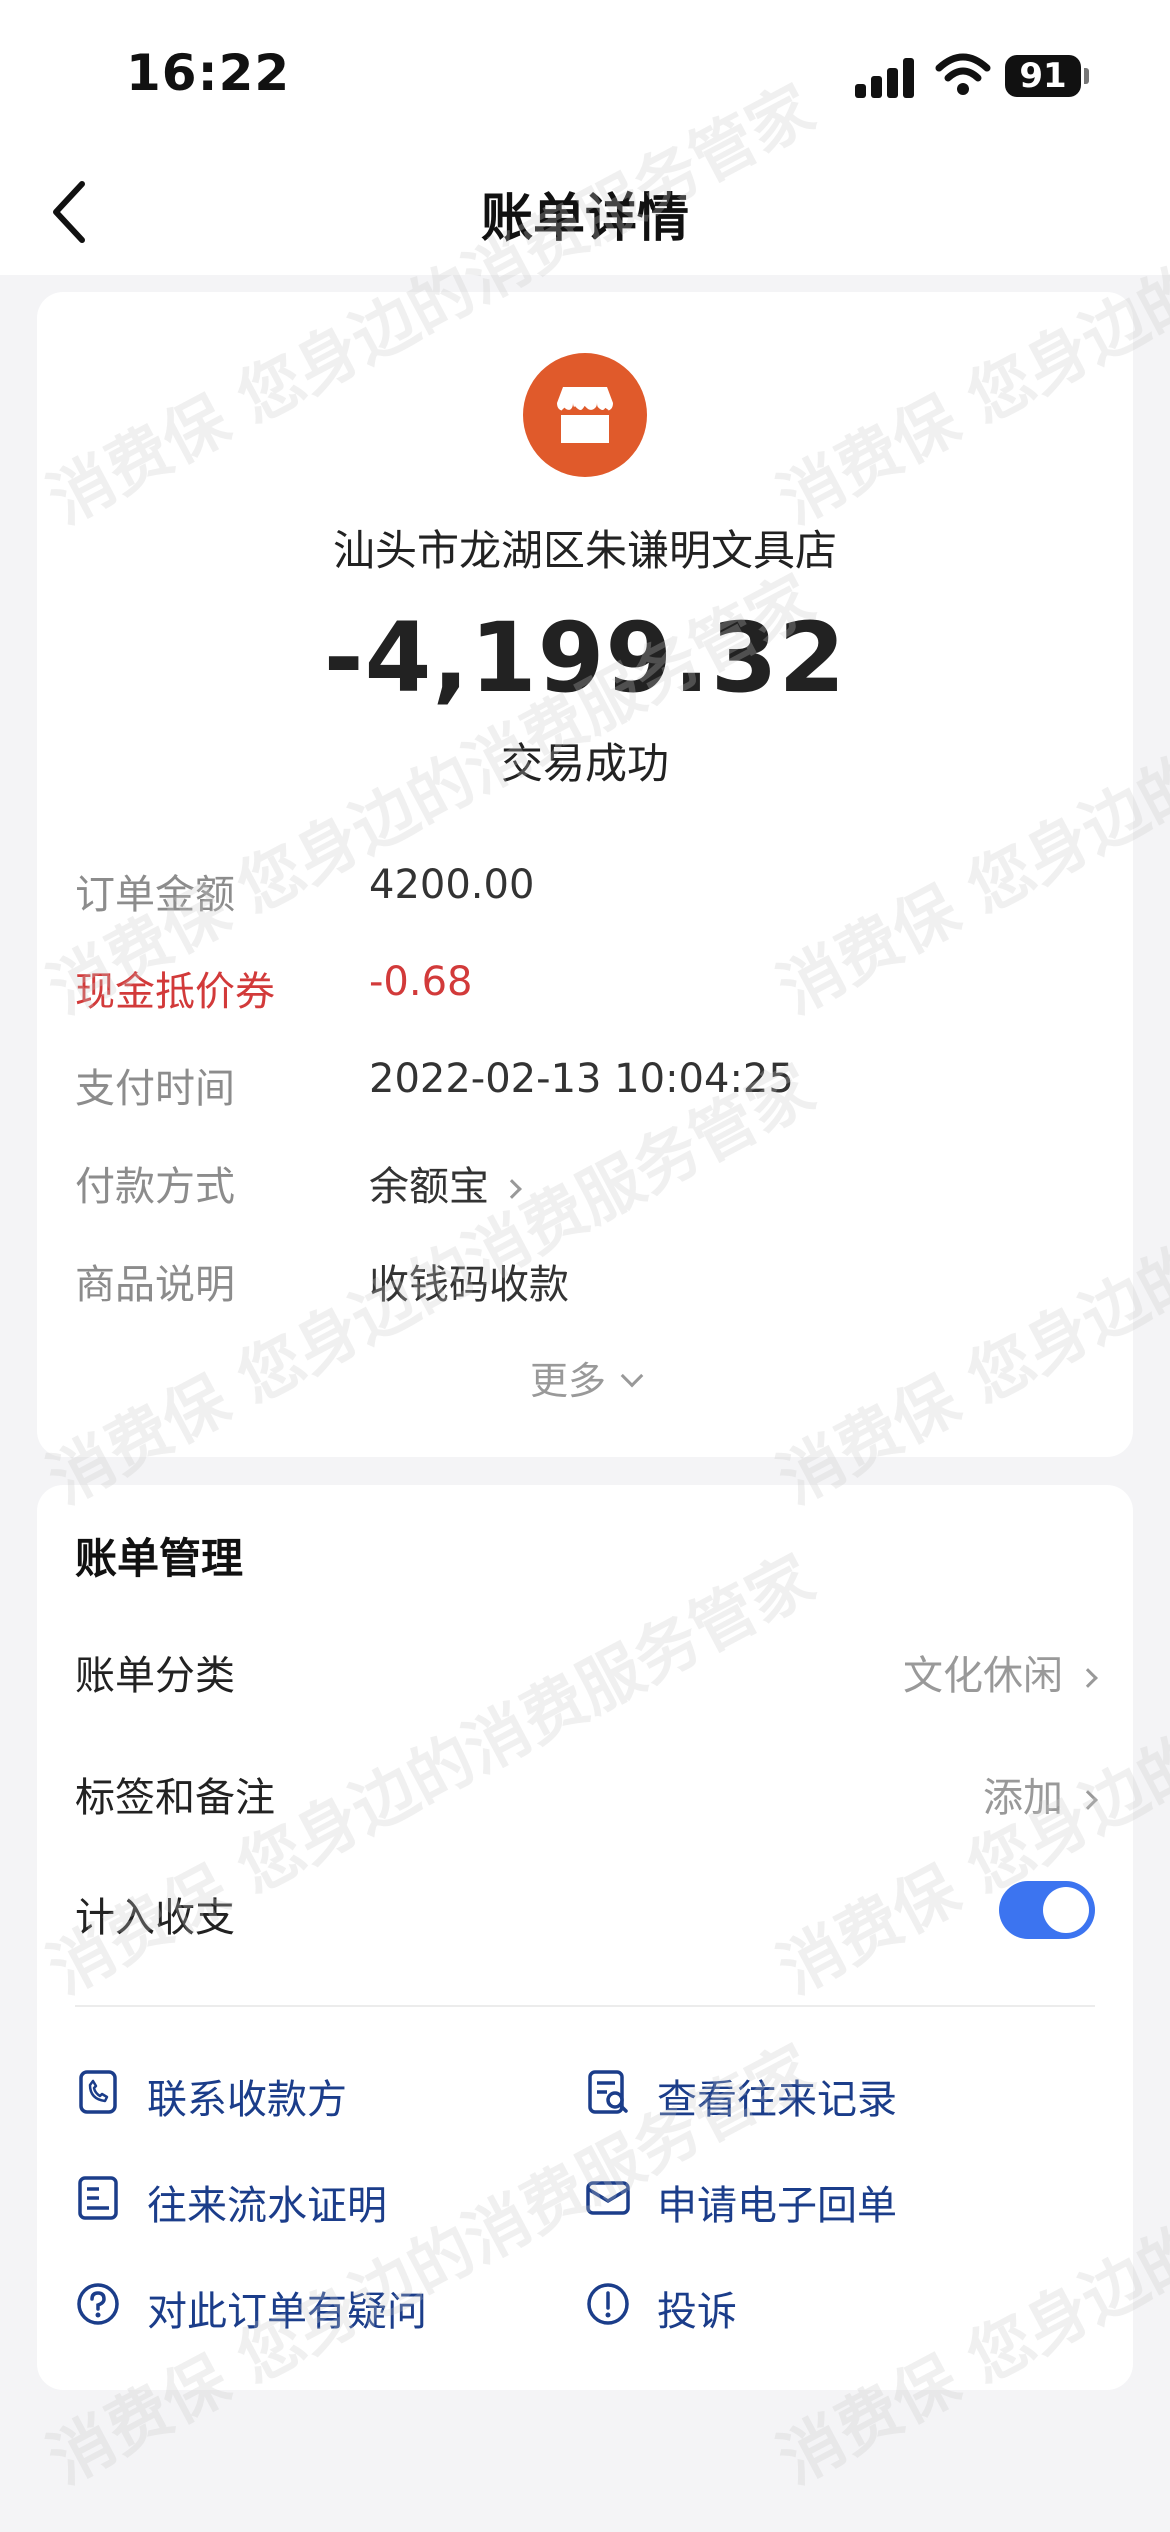 Image resolution: width=1170 pixels, height=2532 pixels. I want to click on detail-row-coupon: 现金抵价券 -0.68, so click(585, 989).